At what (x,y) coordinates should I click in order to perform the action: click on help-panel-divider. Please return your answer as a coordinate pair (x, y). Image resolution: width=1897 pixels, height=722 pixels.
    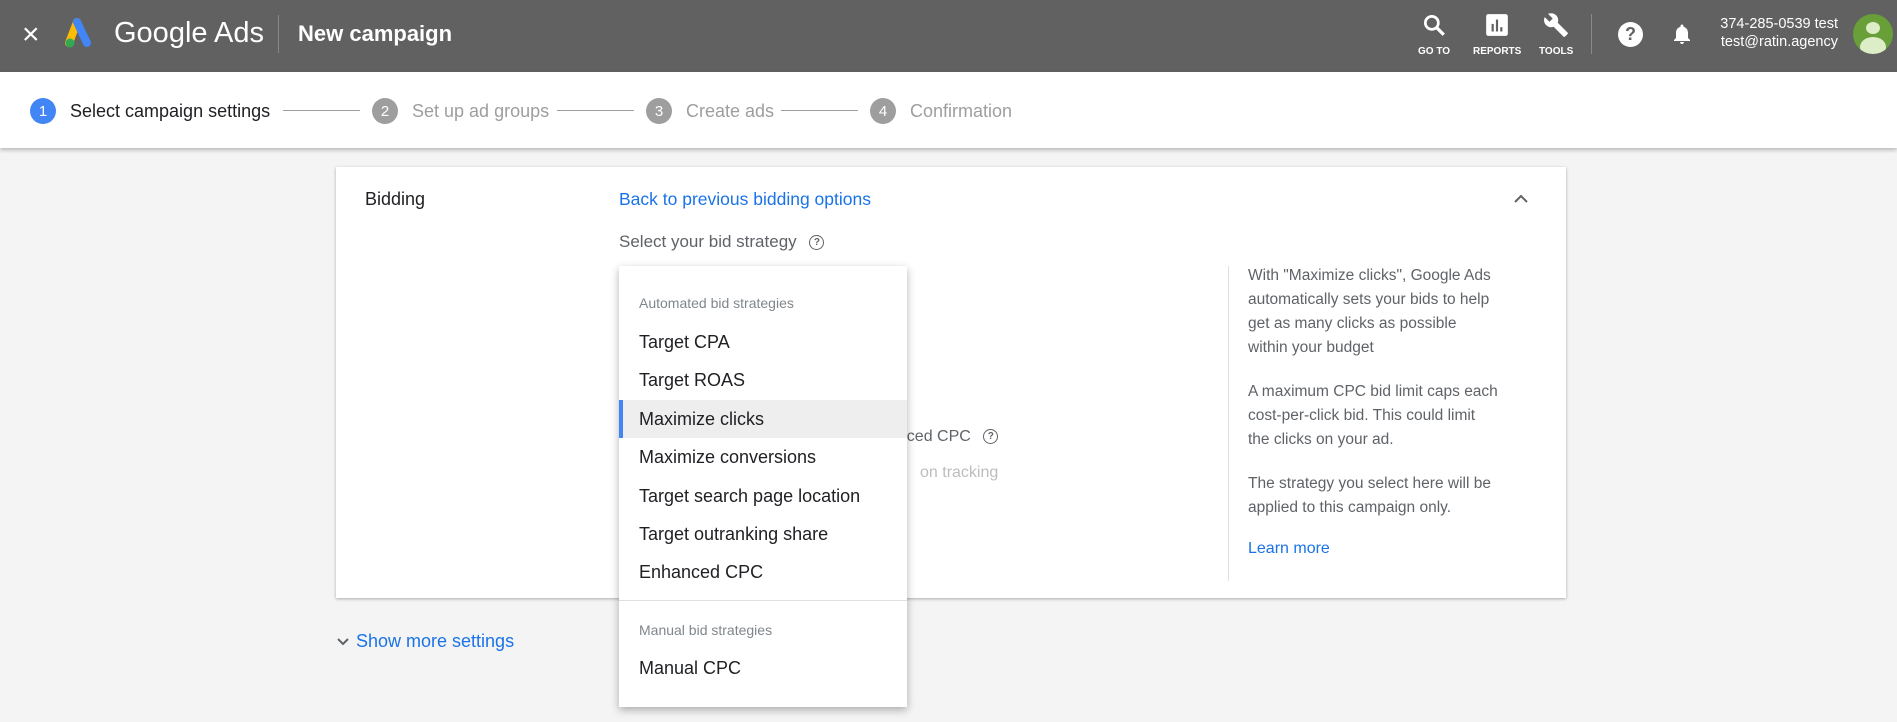
    Looking at the image, I should click on (1228, 423).